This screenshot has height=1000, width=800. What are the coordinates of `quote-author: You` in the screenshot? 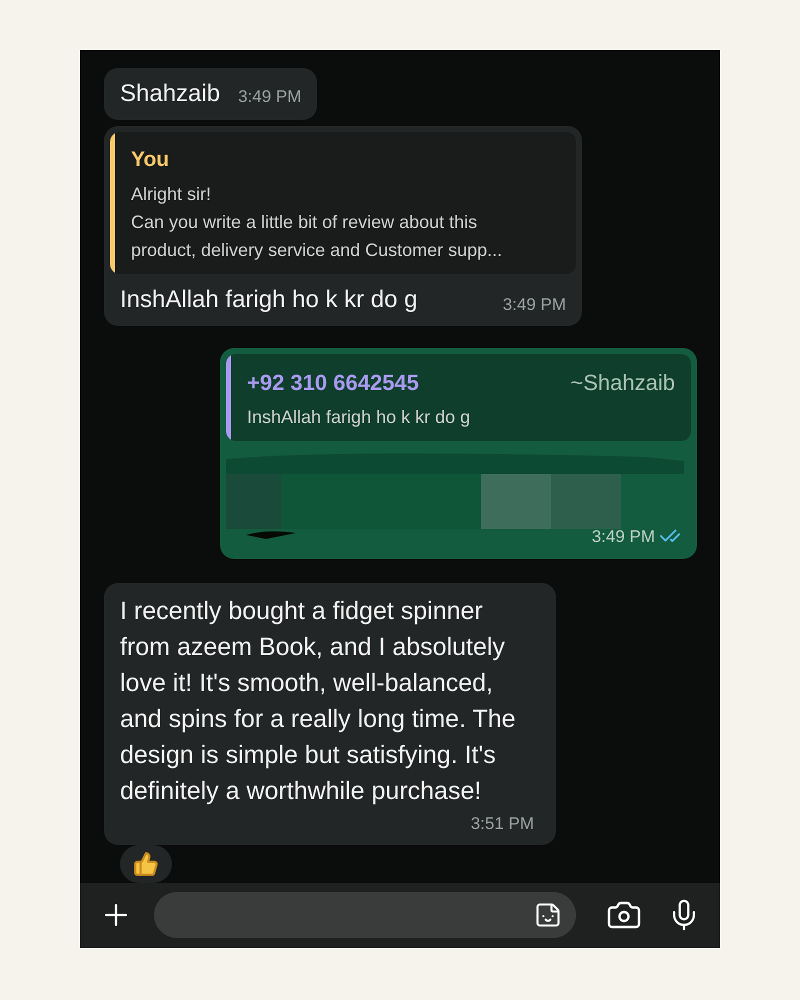 It's located at (150, 160).